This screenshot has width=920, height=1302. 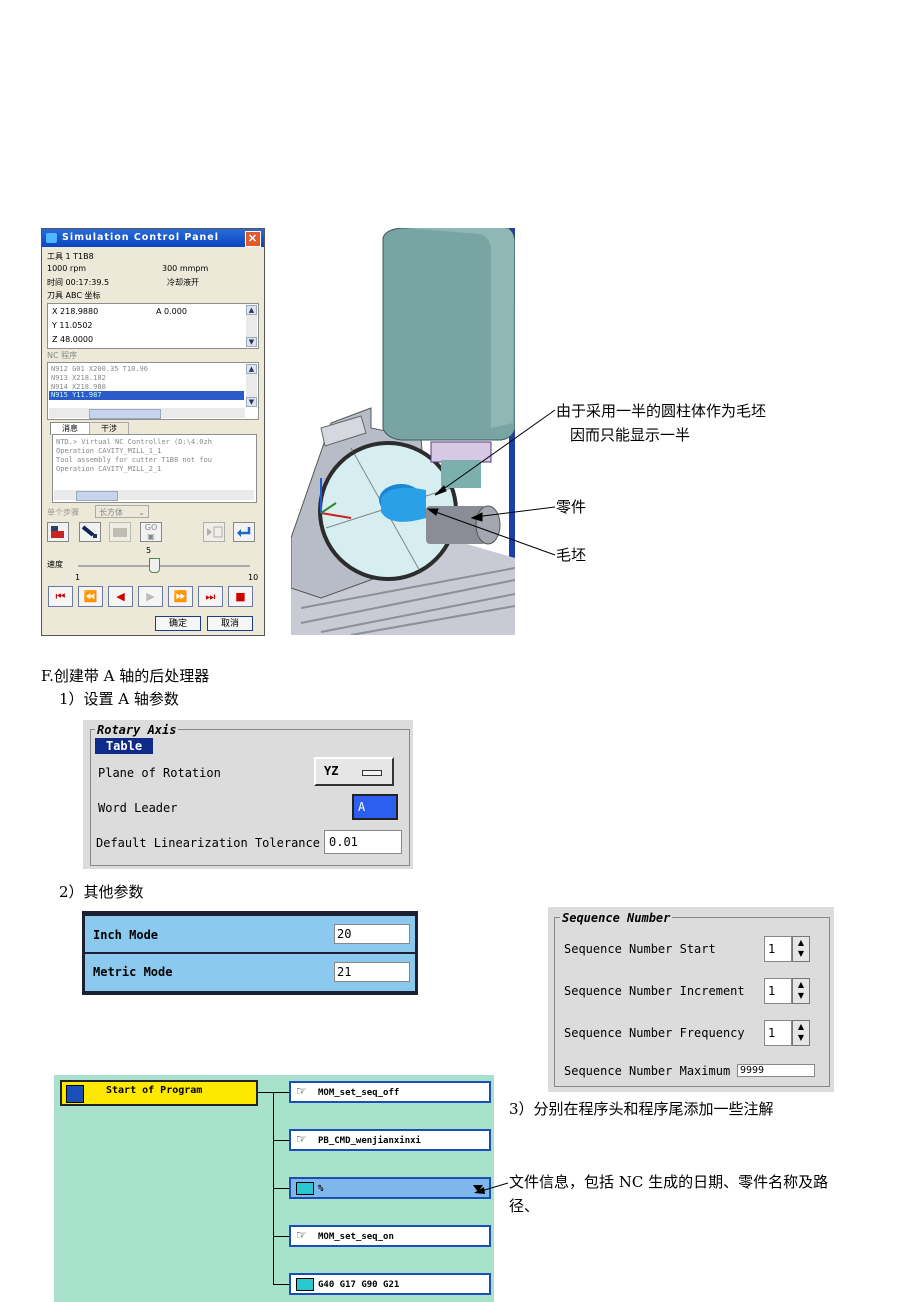 I want to click on ok-button: 确定, so click(x=178, y=623).